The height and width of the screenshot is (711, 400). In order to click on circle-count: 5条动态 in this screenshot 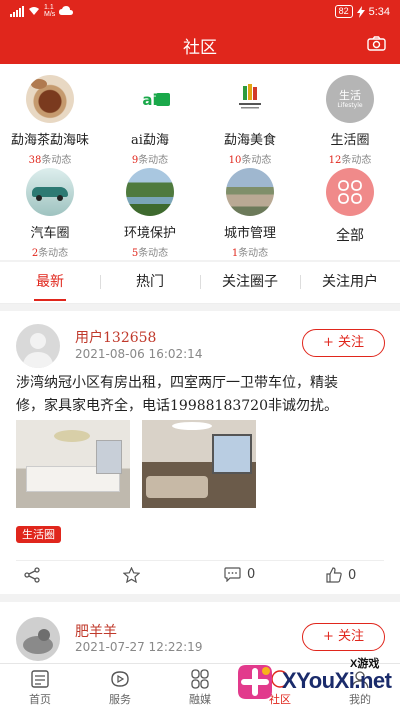, I will do `click(150, 251)`.